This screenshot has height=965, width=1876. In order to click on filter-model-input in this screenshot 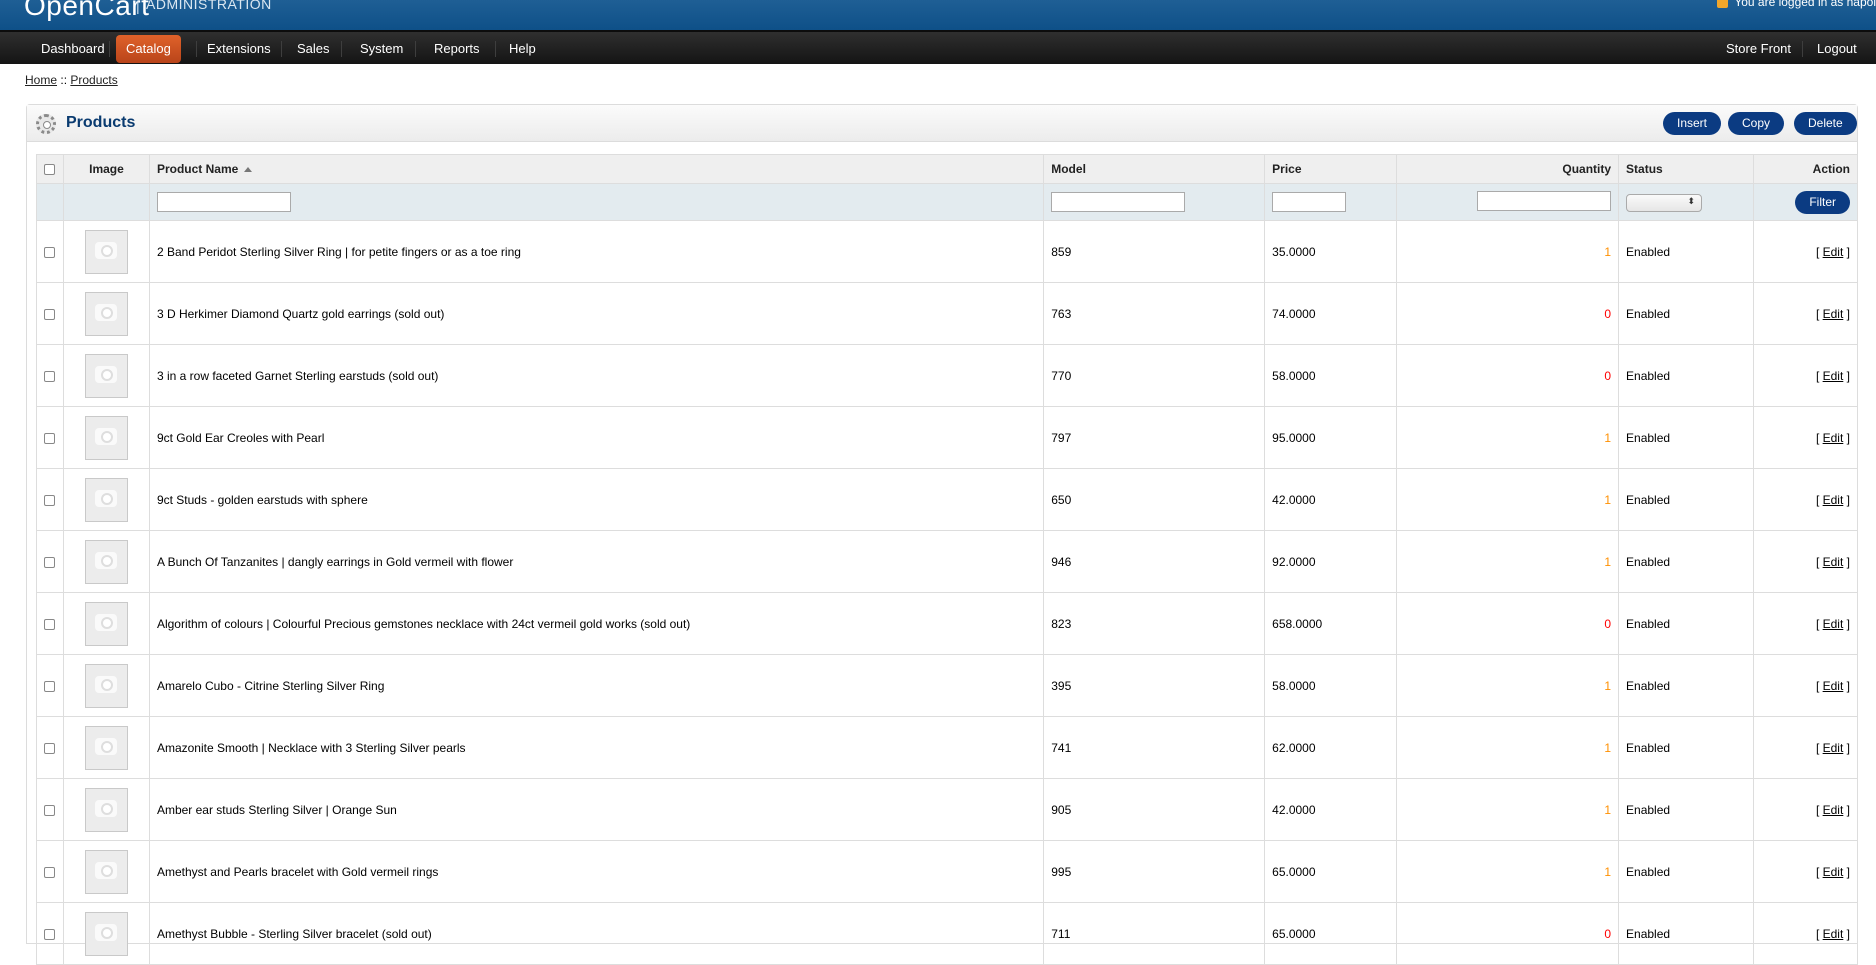, I will do `click(1118, 202)`.